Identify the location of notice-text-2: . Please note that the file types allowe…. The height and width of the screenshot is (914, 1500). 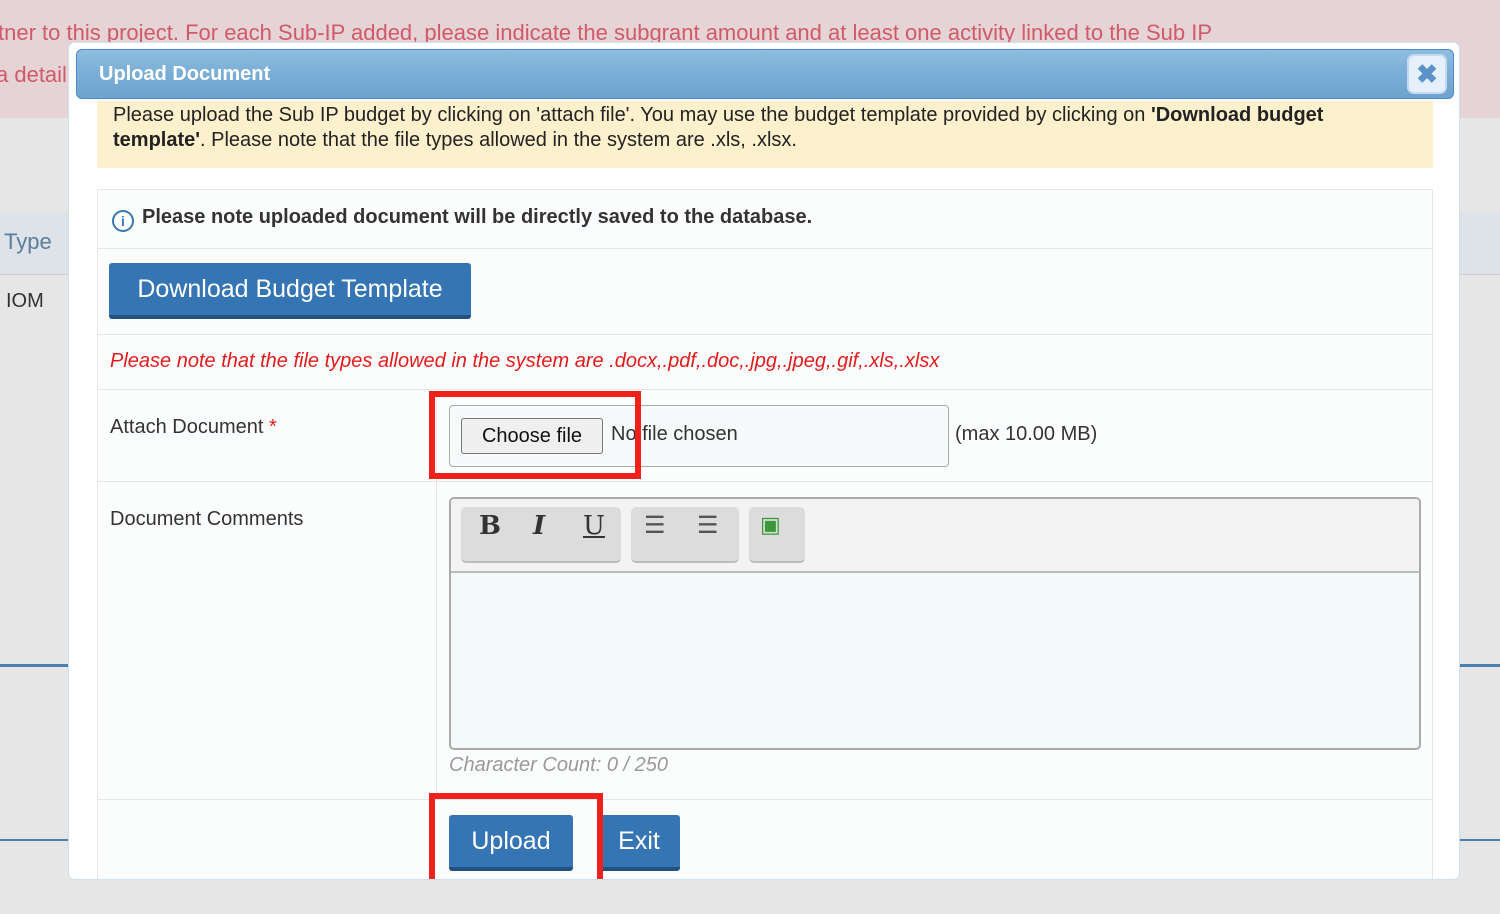
(498, 140).